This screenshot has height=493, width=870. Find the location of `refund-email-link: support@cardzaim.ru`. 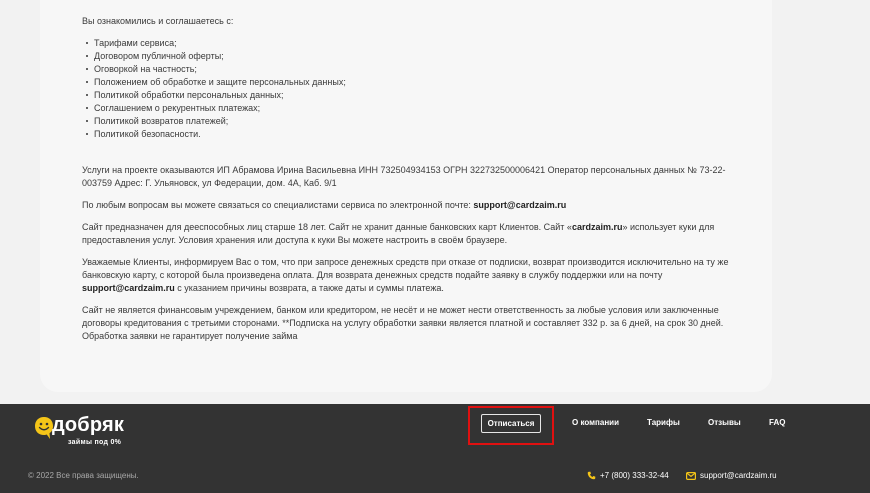

refund-email-link: support@cardzaim.ru is located at coordinates (128, 288).